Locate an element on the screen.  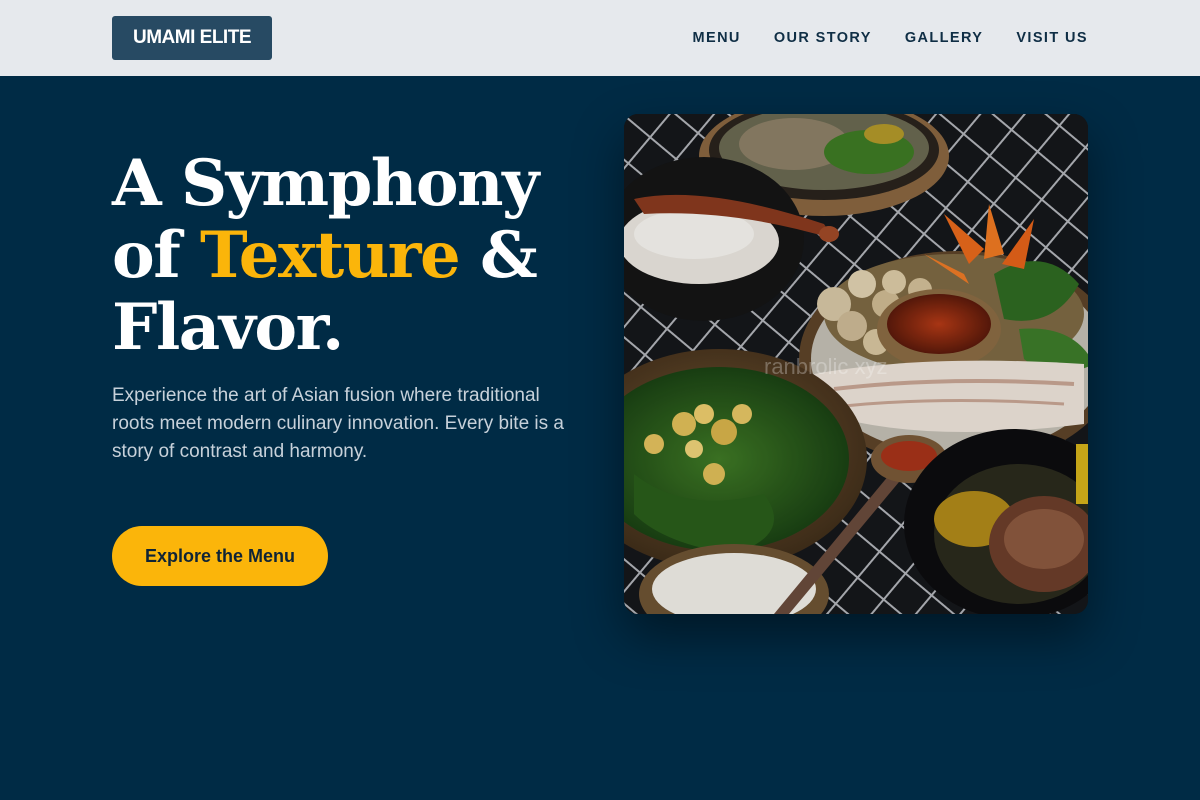
headline-line-2: of Texture & is located at coordinates (347, 256).